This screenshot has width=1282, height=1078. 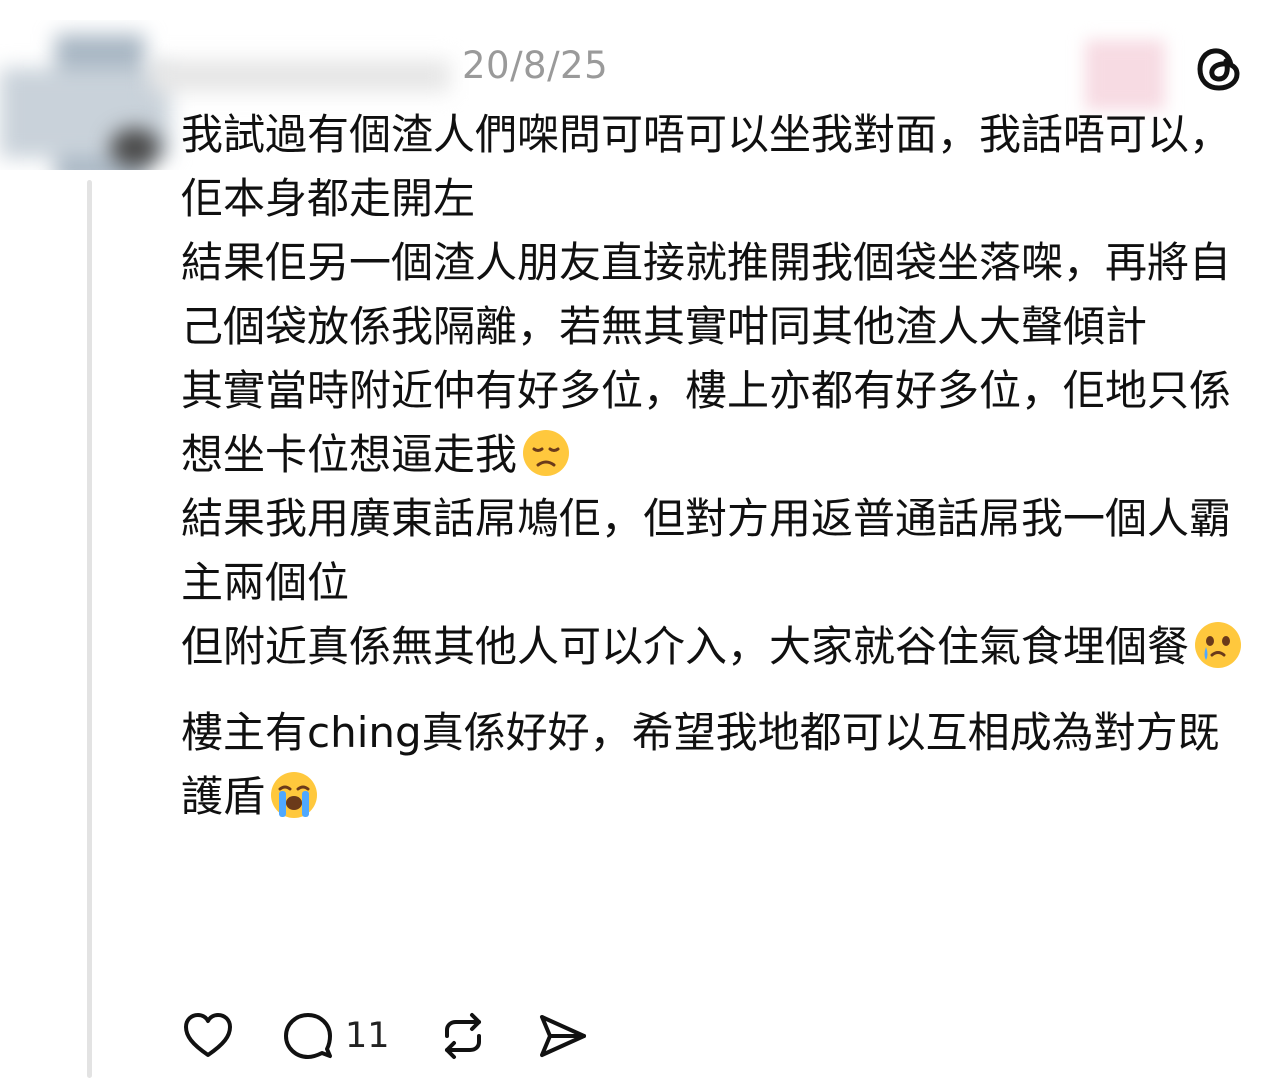 I want to click on comment-icon, so click(x=308, y=1036).